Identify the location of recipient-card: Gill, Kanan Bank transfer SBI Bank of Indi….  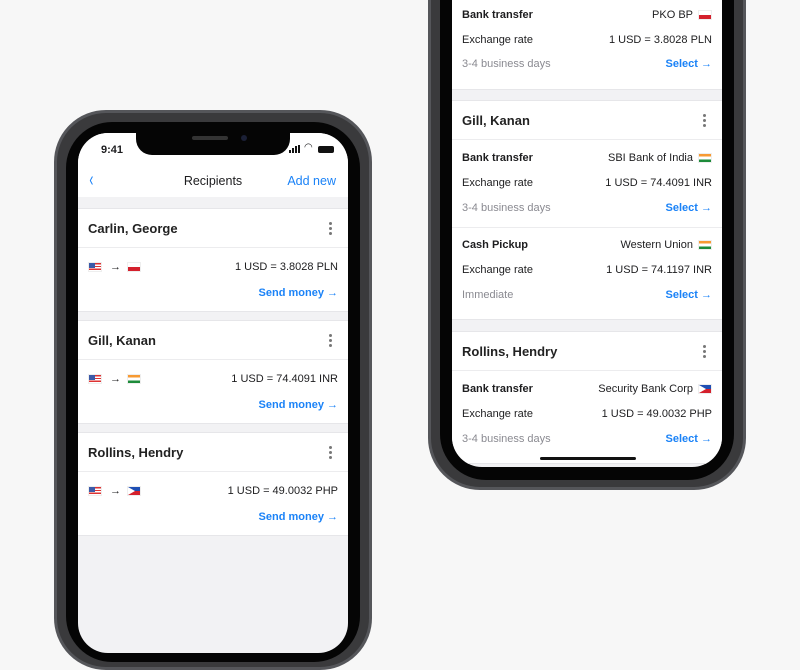
(587, 210).